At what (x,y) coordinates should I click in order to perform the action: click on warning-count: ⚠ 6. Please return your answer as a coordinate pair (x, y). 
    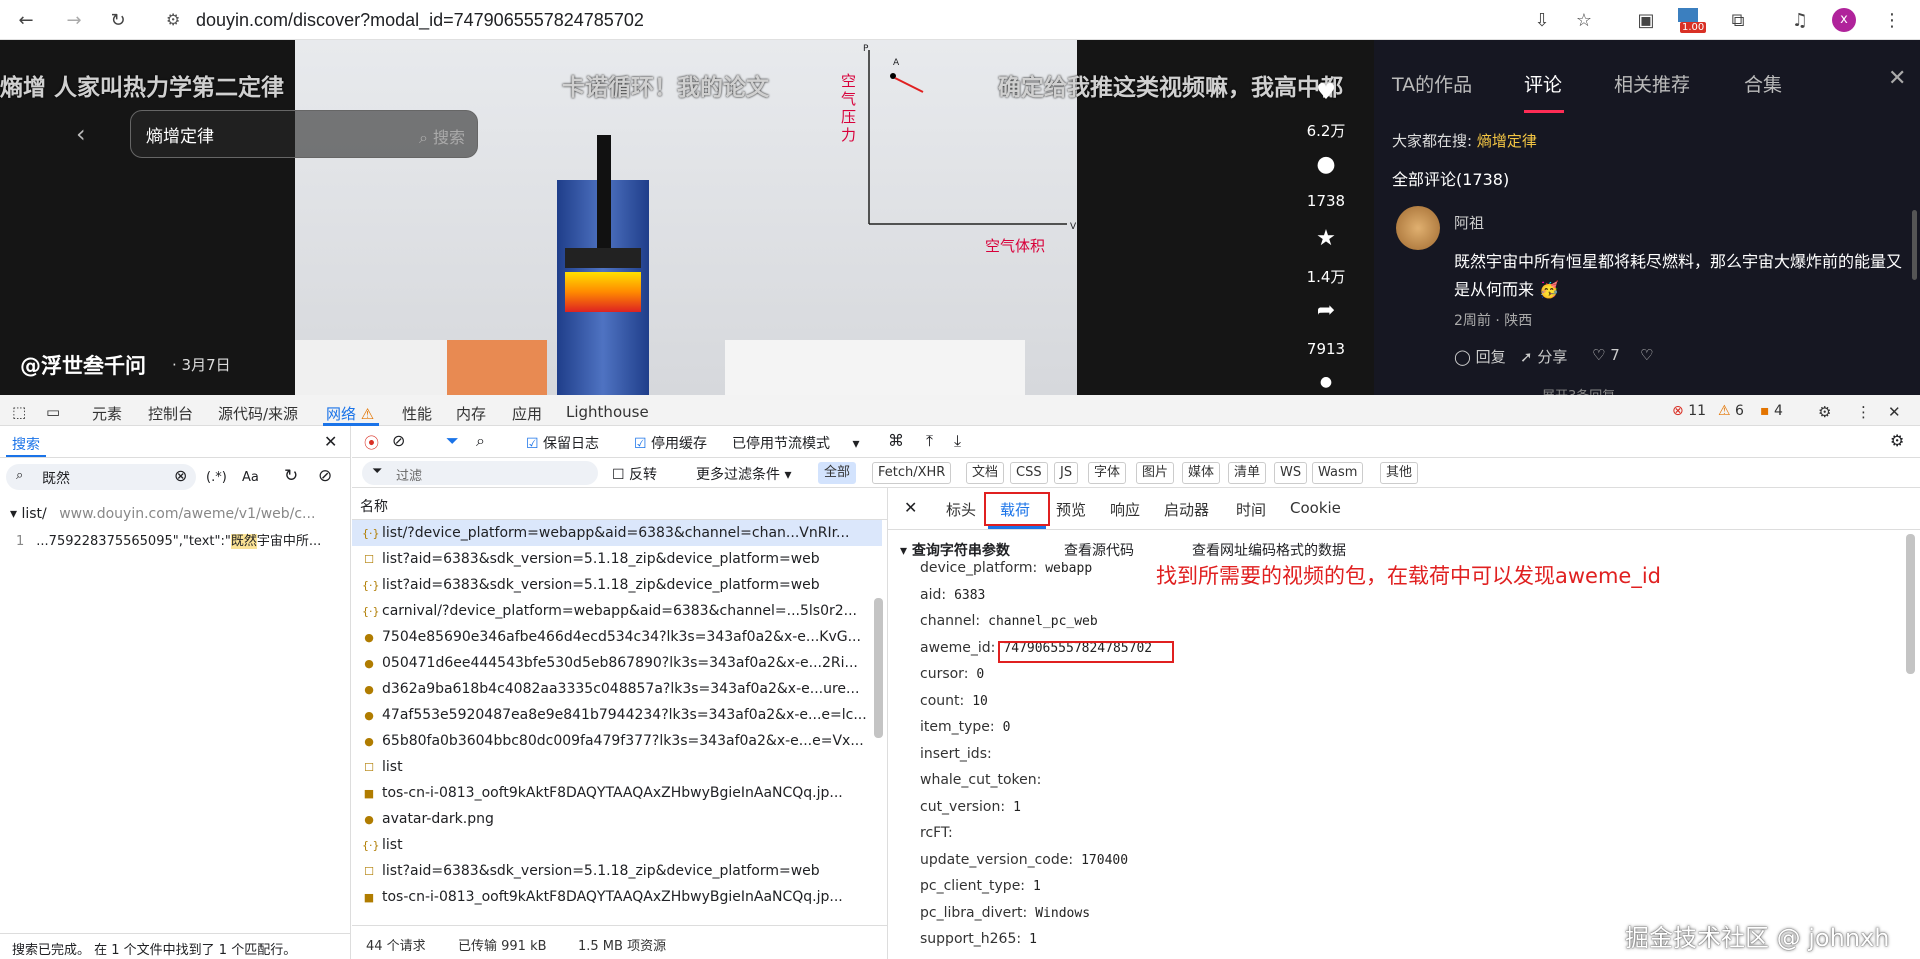
    Looking at the image, I should click on (1731, 411).